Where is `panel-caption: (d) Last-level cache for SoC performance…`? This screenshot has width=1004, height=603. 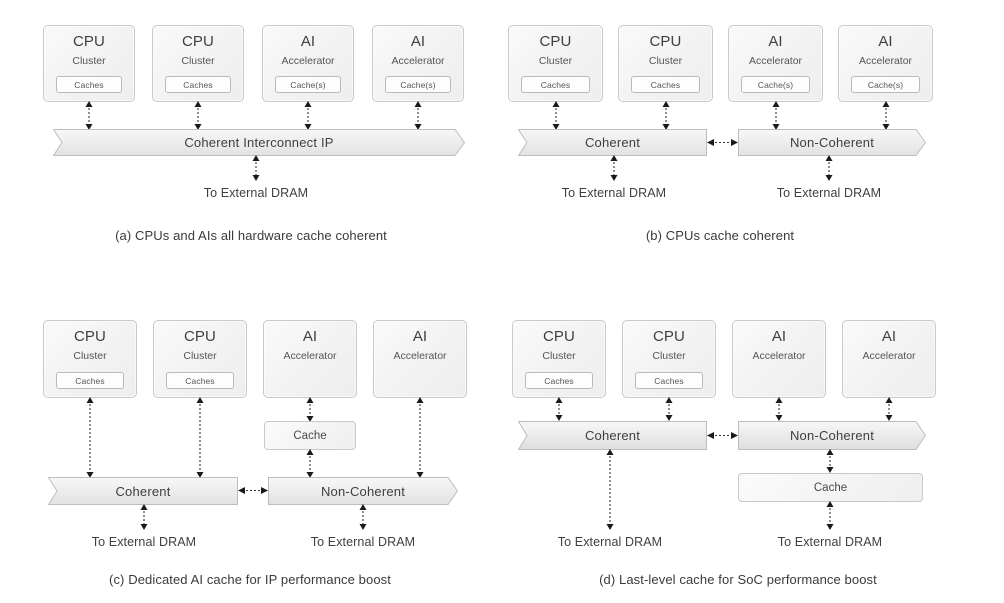 panel-caption: (d) Last-level cache for SoC performance… is located at coordinates (738, 579).